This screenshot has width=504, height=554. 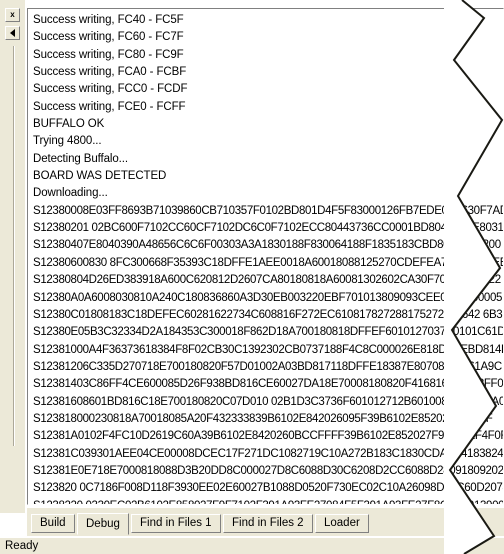 I want to click on status-text: Ready, so click(x=22, y=546).